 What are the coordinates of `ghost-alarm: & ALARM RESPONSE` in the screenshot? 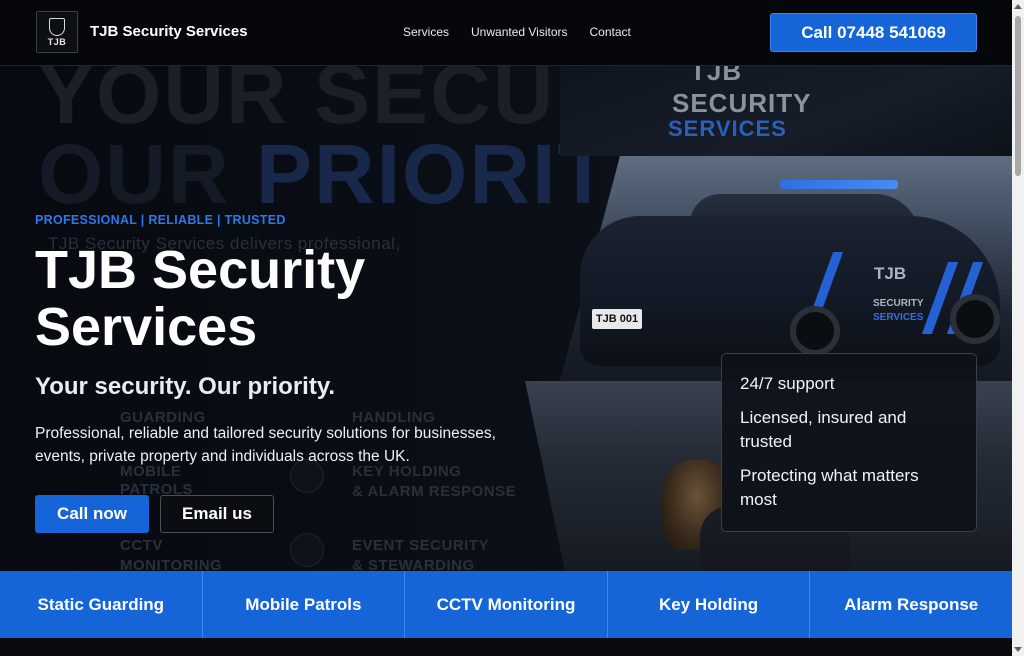 It's located at (434, 491).